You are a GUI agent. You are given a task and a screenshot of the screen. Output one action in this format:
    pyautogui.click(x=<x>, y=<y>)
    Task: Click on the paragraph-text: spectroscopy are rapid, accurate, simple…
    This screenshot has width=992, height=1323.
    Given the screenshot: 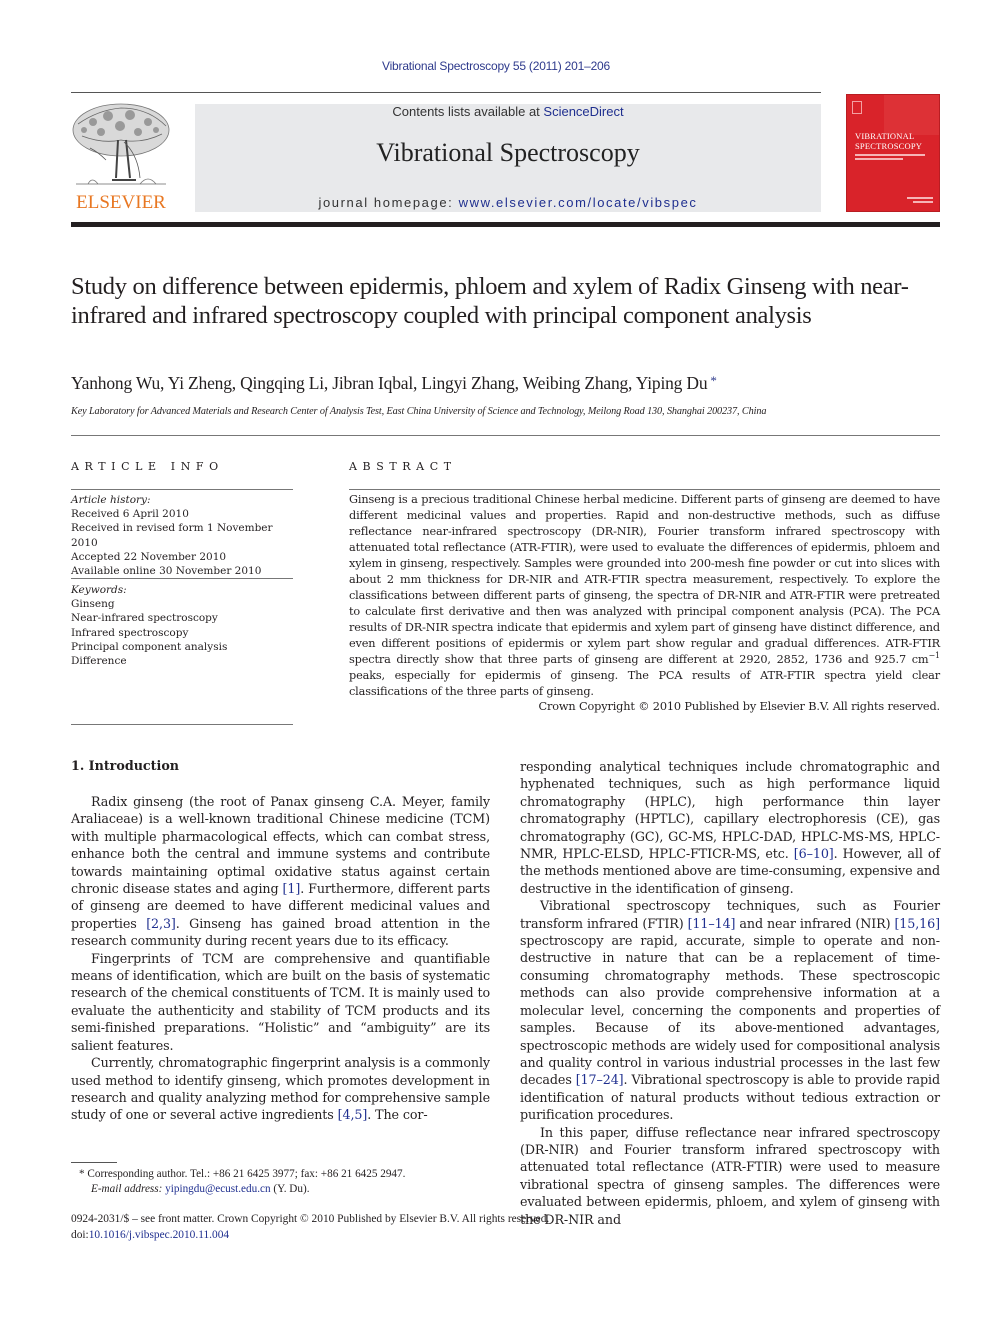 What is the action you would take?
    pyautogui.click(x=730, y=1010)
    